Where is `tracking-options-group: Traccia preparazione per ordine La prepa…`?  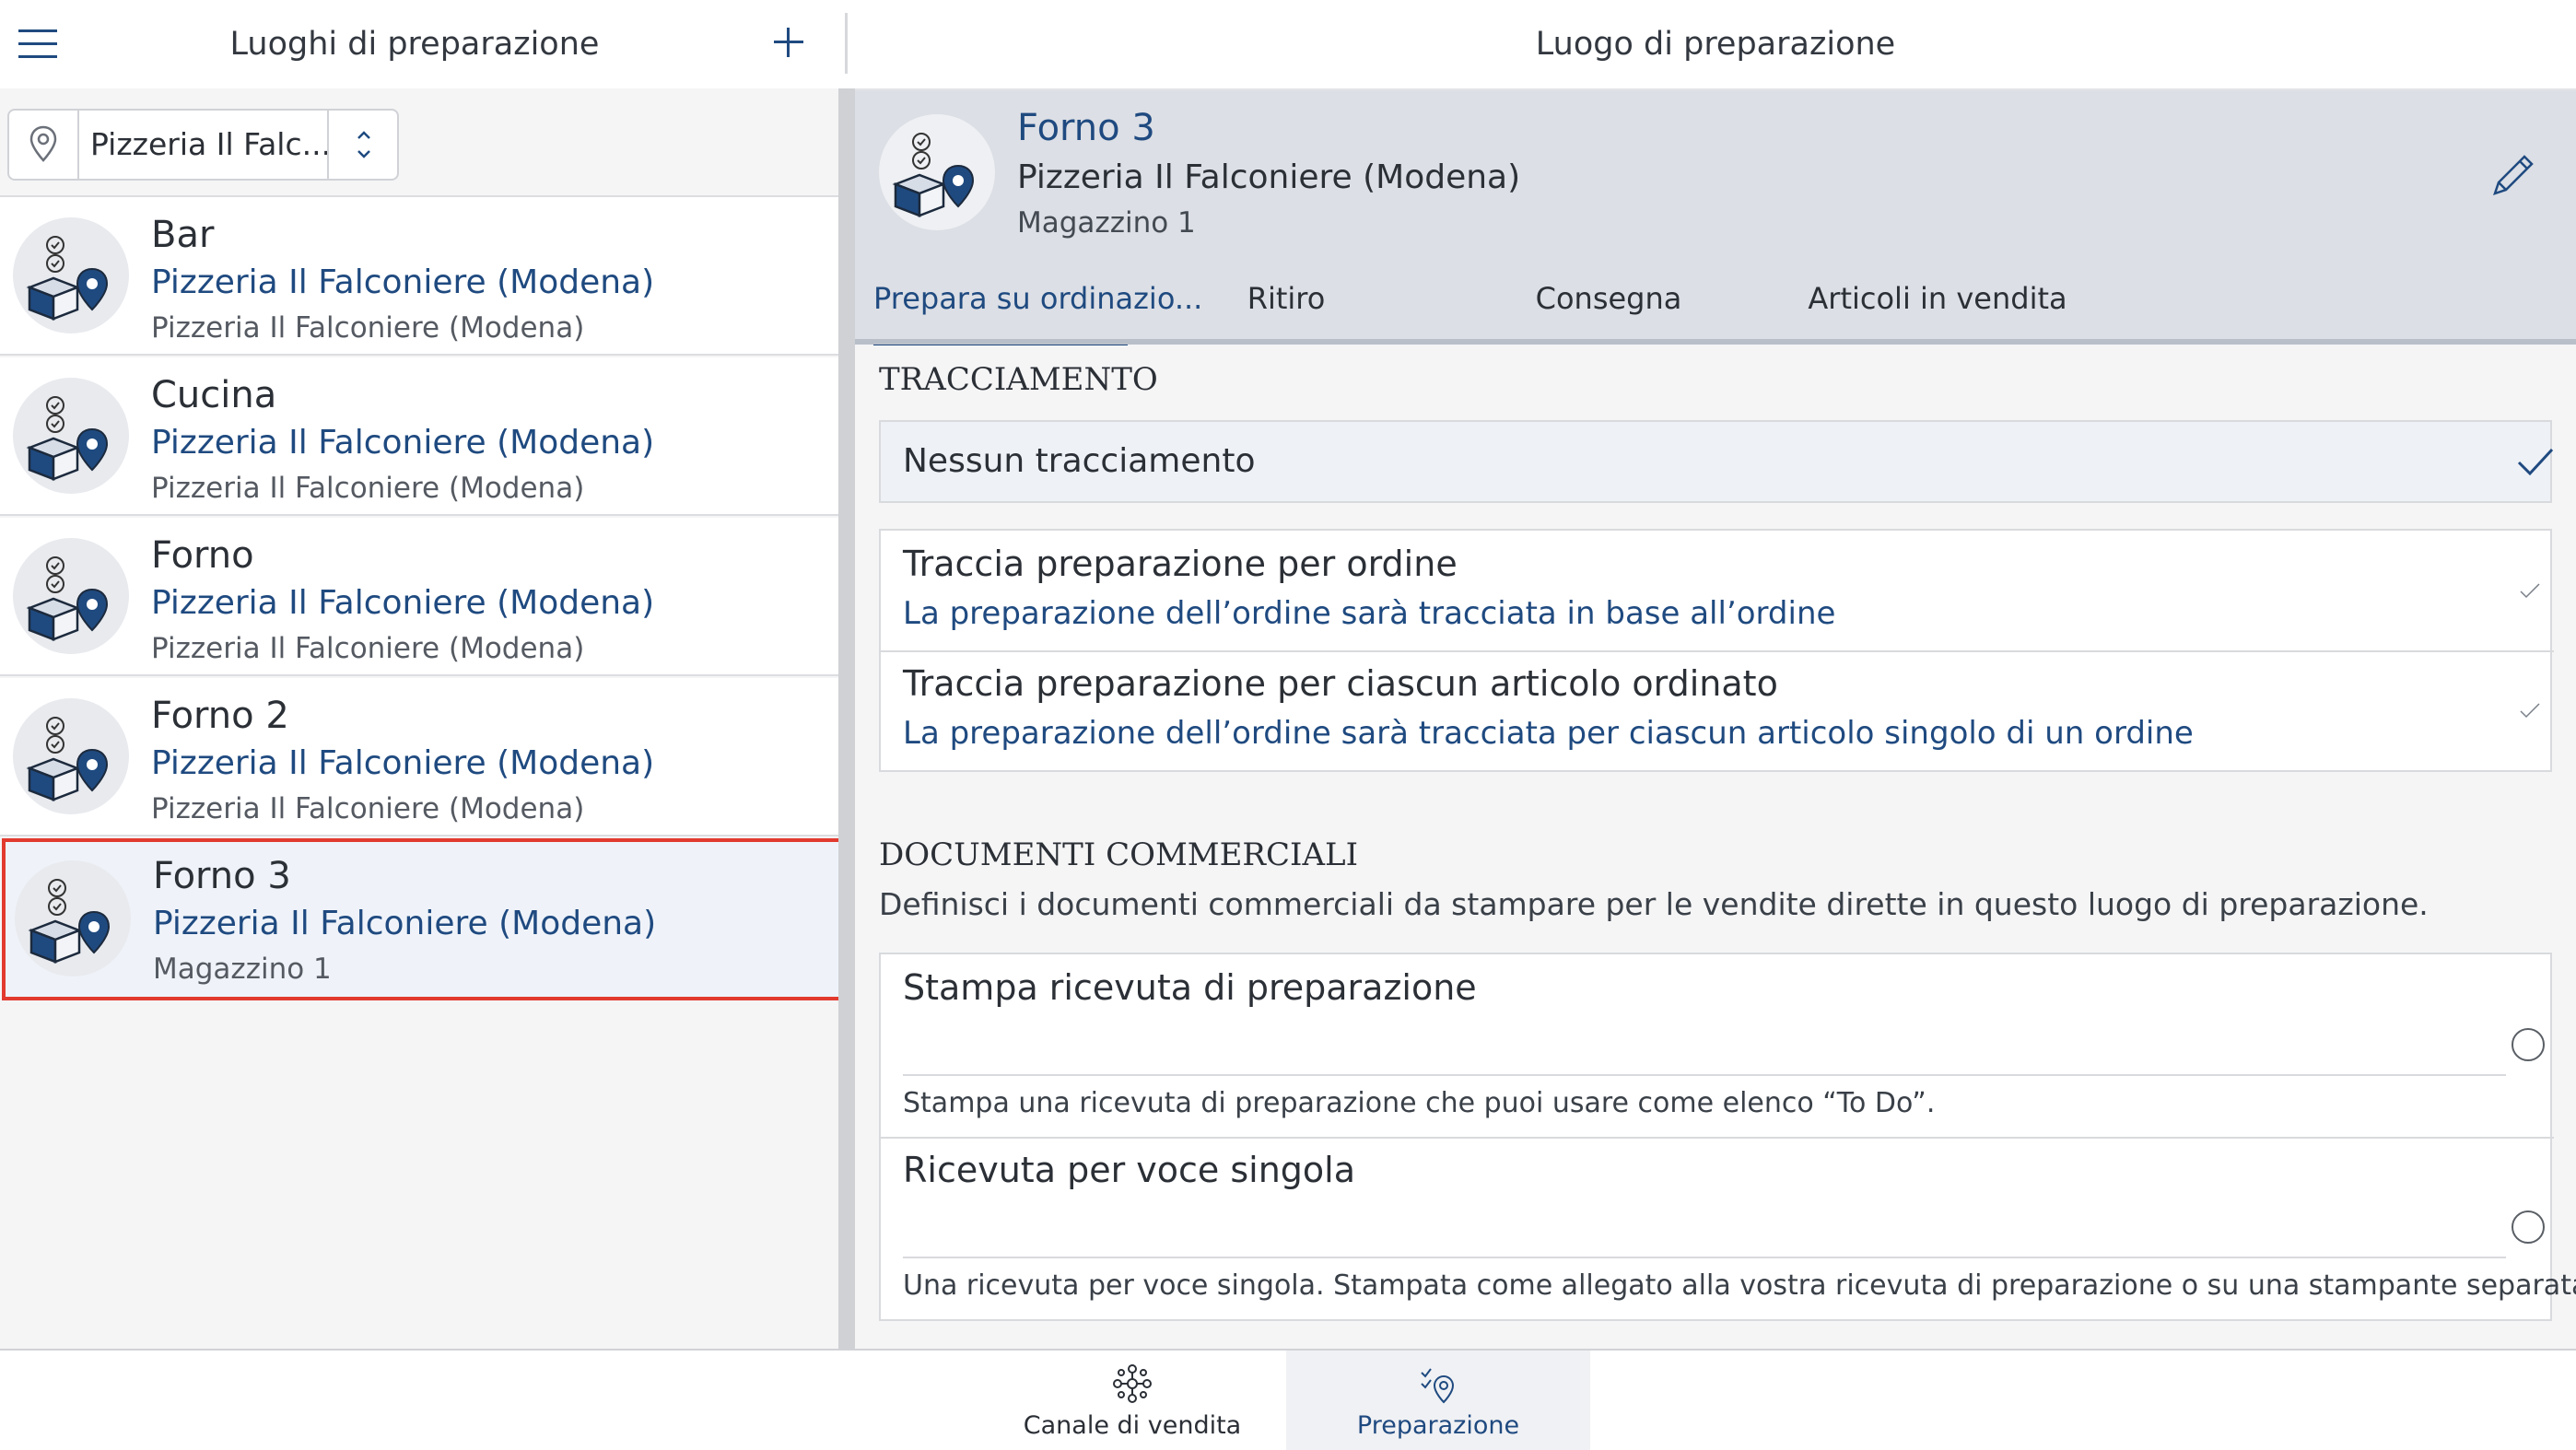 tracking-options-group: Traccia preparazione per ordine La prepa… is located at coordinates (1716, 651).